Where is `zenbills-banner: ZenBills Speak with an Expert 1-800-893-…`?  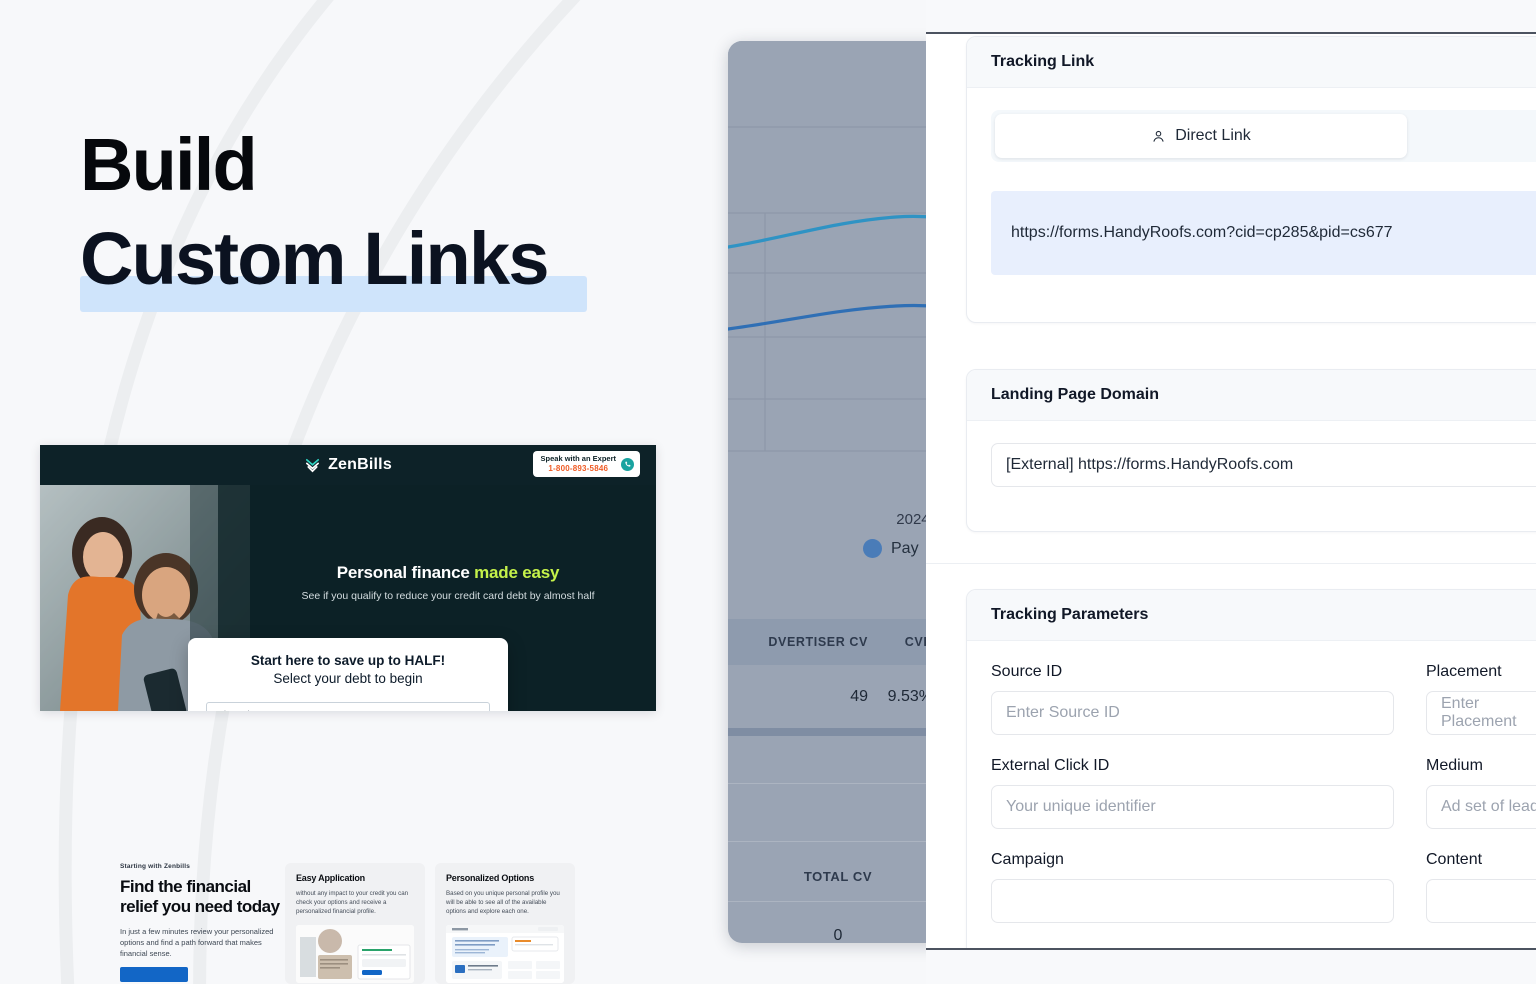
zenbills-banner: ZenBills Speak with an Expert 1-800-893-… is located at coordinates (348, 578).